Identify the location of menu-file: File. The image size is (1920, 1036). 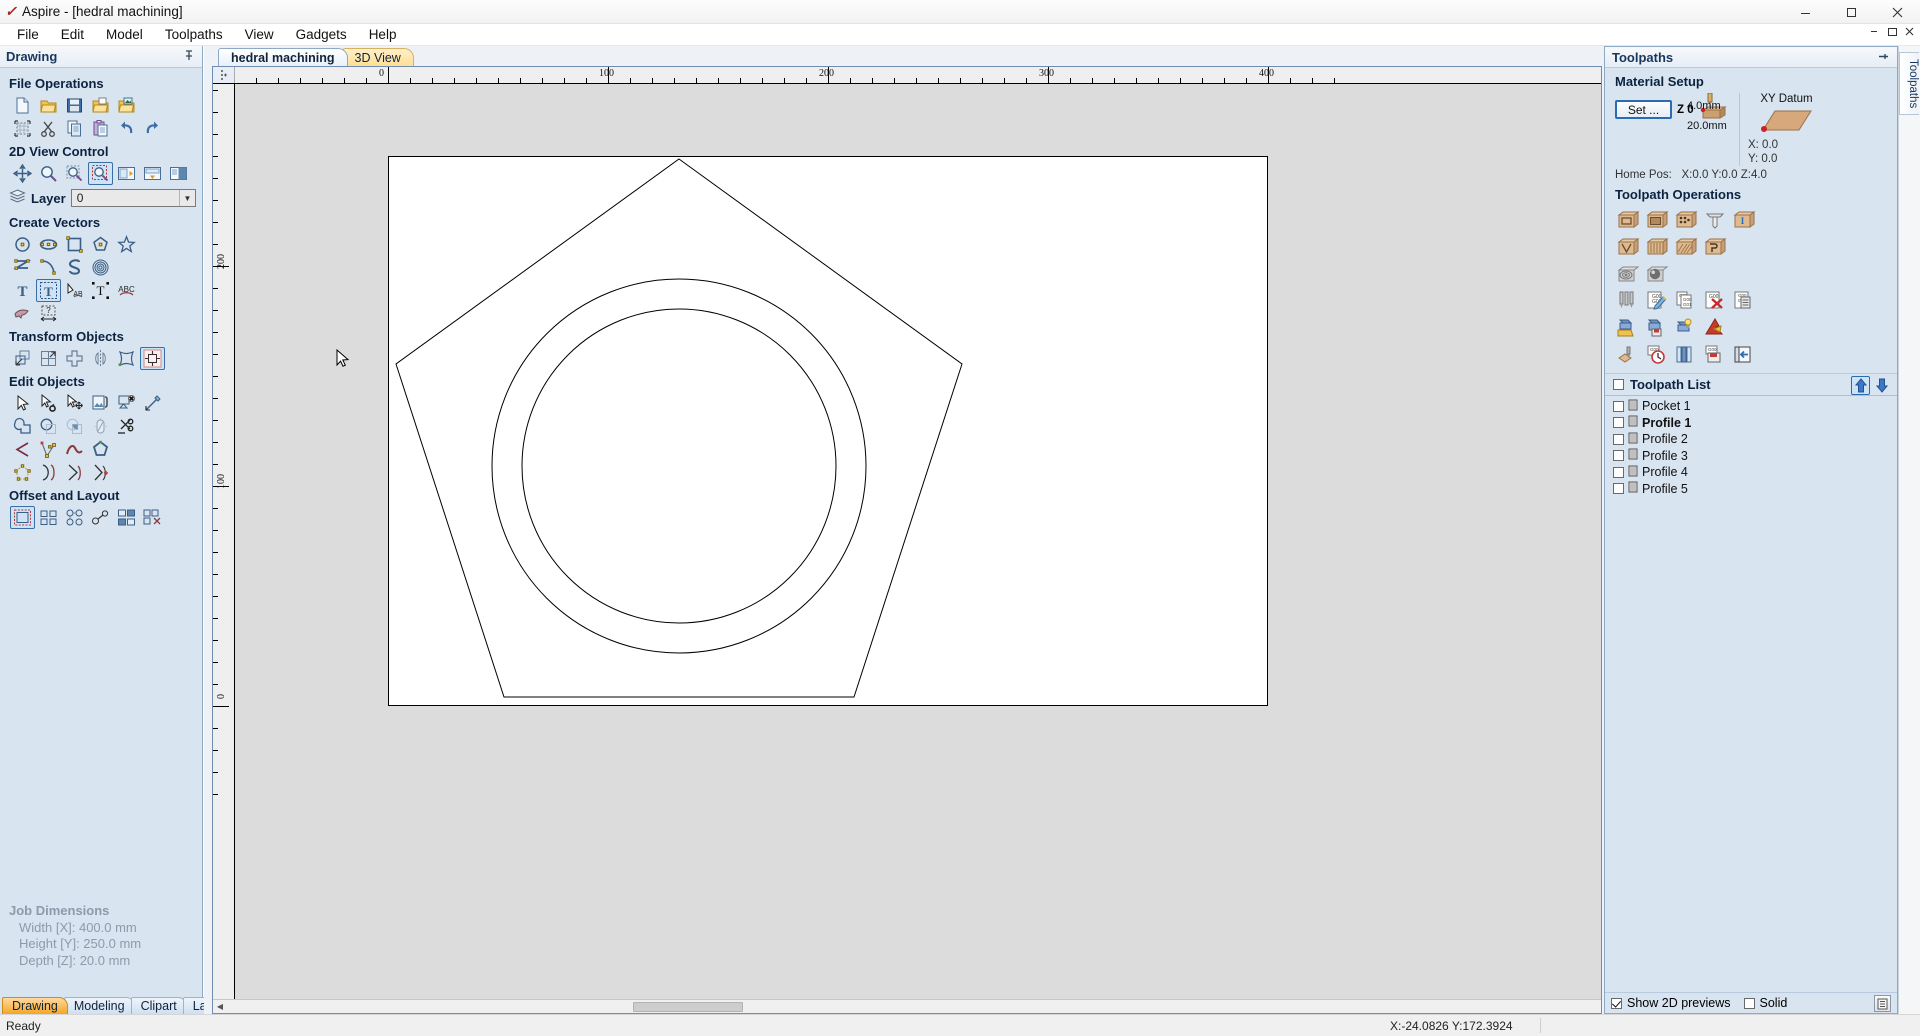
(28, 34).